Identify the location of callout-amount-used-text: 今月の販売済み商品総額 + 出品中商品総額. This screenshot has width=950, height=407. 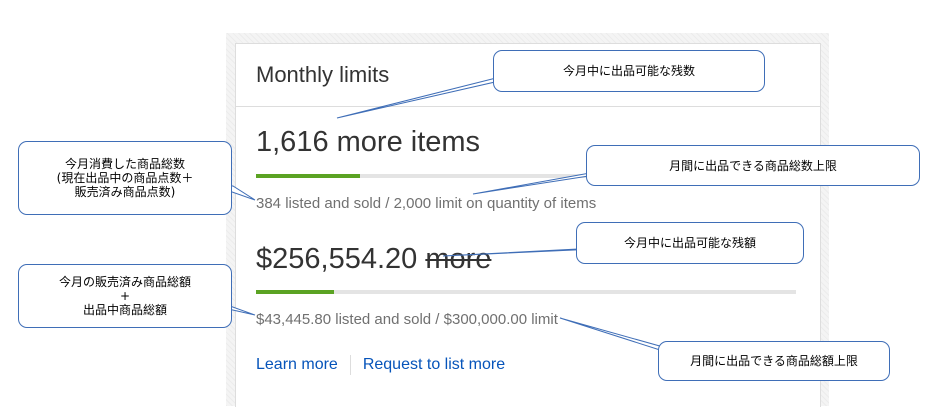
(124, 296).